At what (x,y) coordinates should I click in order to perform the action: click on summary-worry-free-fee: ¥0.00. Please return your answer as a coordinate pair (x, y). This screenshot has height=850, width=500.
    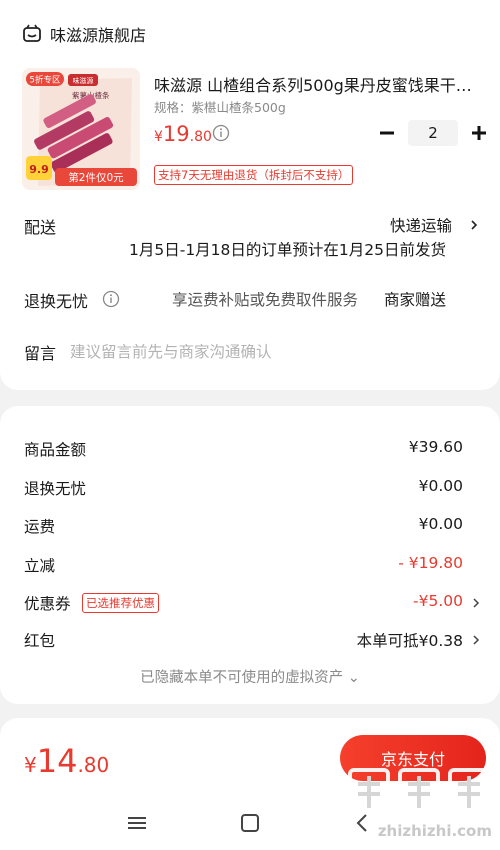
    Looking at the image, I should click on (440, 486).